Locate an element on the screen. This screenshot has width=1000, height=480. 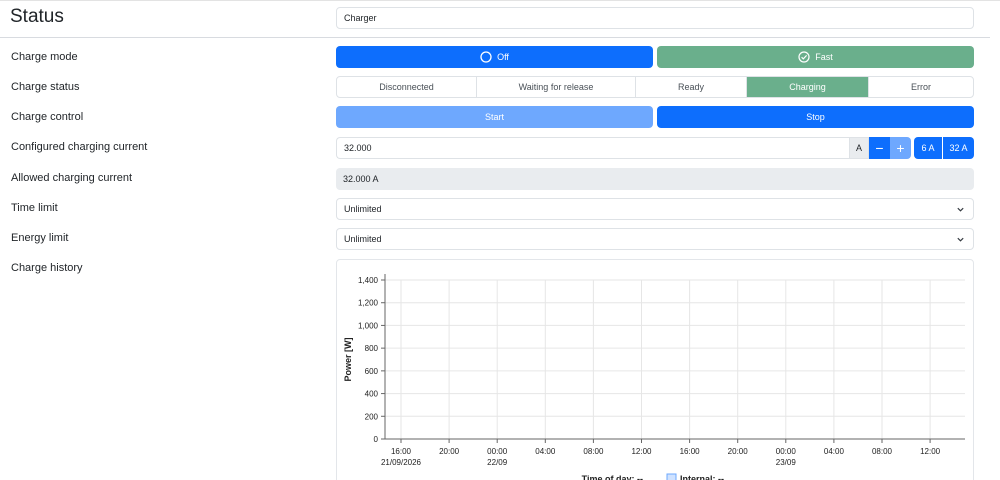
y-tick-label: 400 is located at coordinates (372, 394).